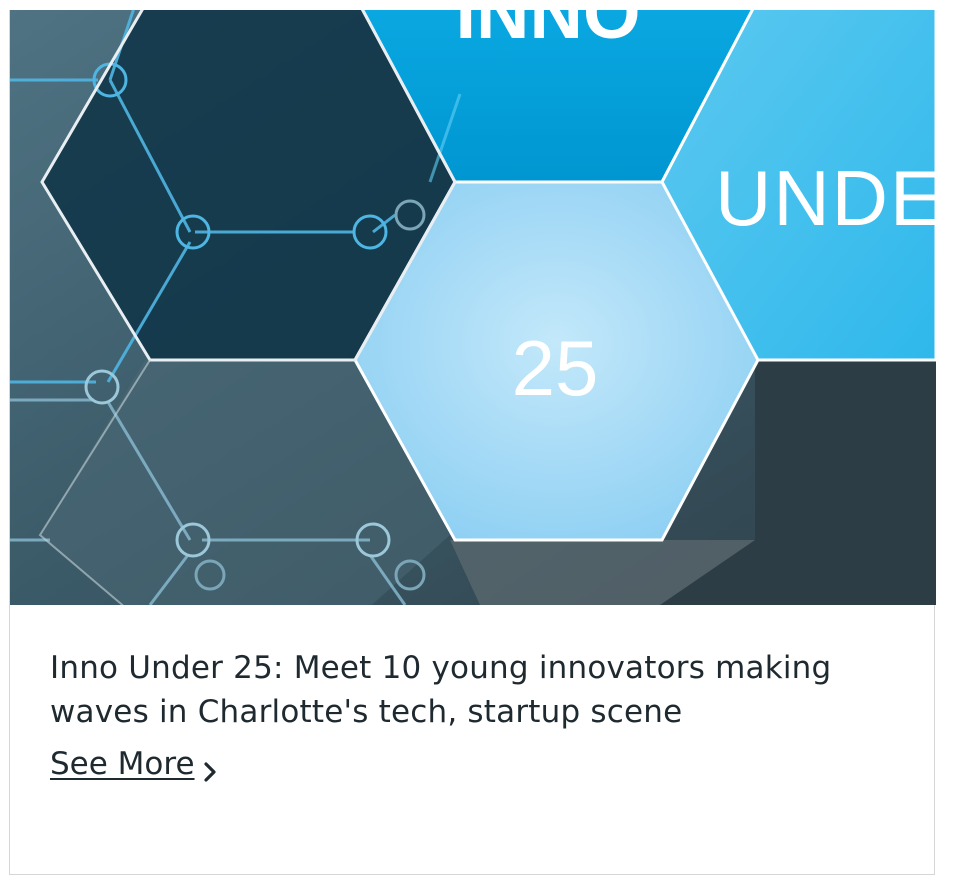 This screenshot has width=956, height=875. Describe the element at coordinates (122, 764) in the screenshot. I see `see-more-label: See More` at that location.